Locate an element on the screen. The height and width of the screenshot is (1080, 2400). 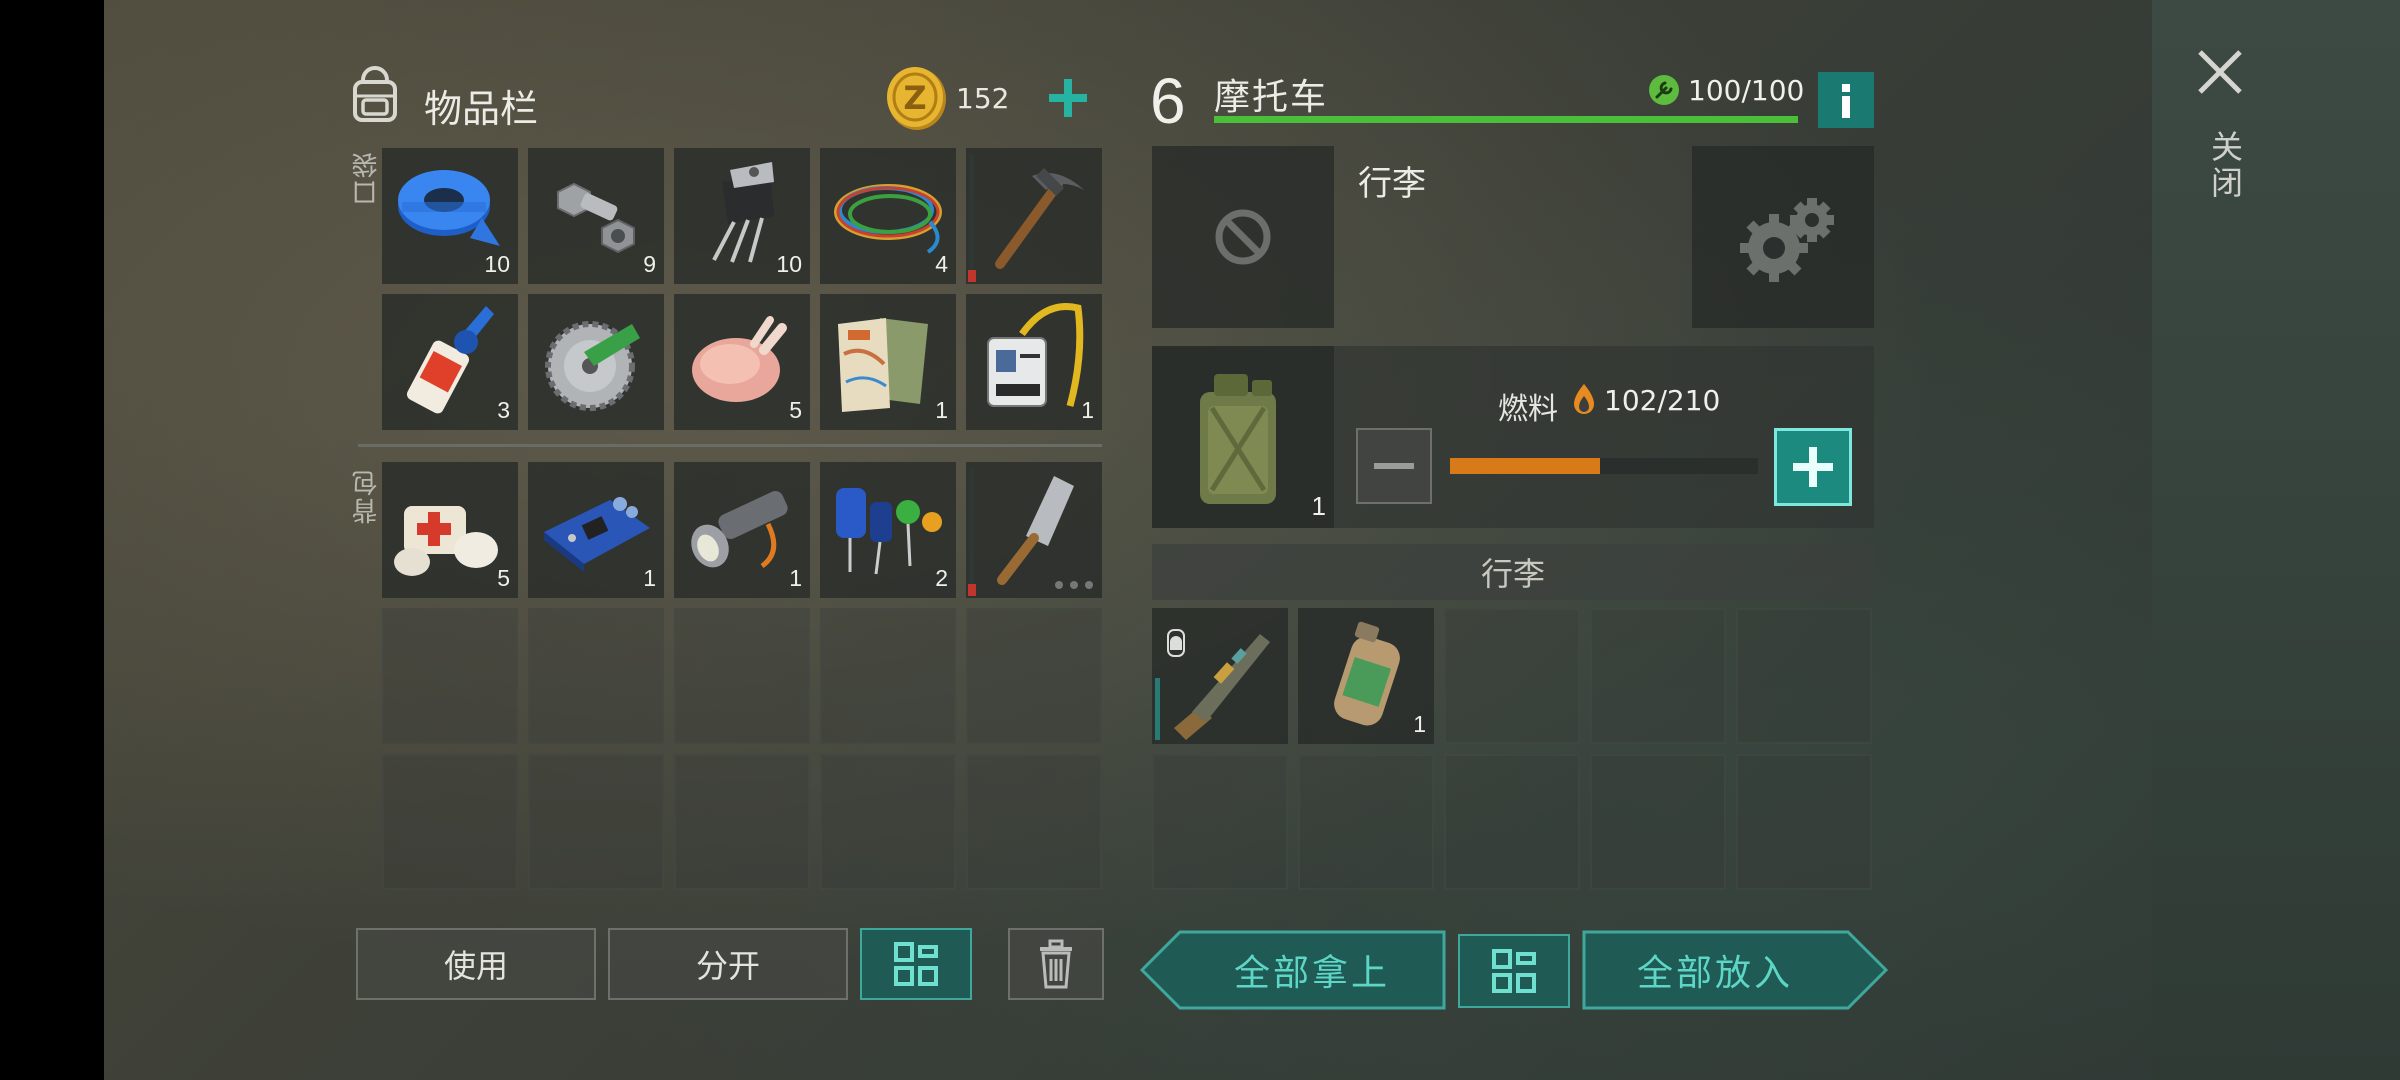
trash-button is located at coordinates (1056, 964).